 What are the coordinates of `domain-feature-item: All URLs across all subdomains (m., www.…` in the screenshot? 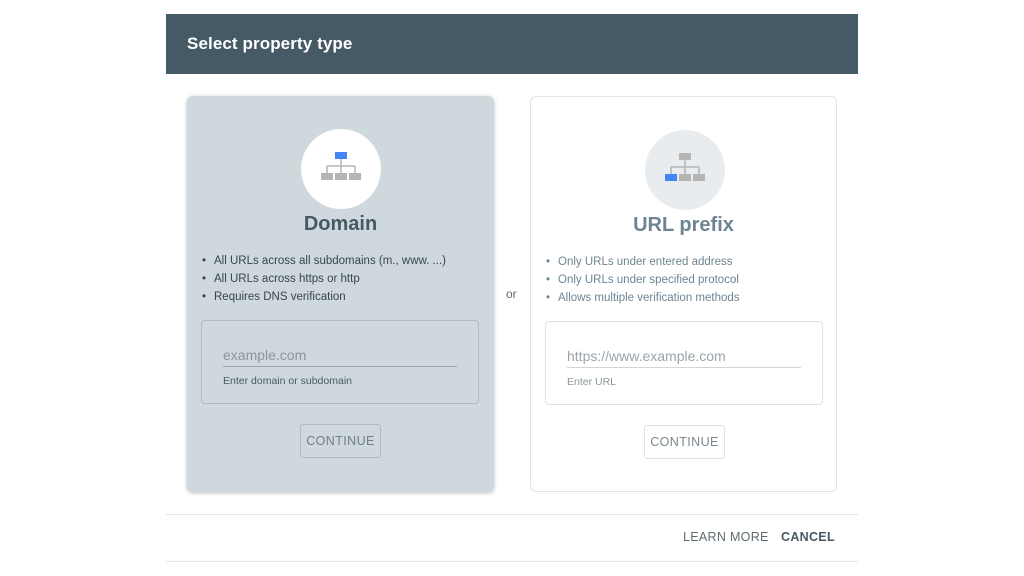 It's located at (324, 261).